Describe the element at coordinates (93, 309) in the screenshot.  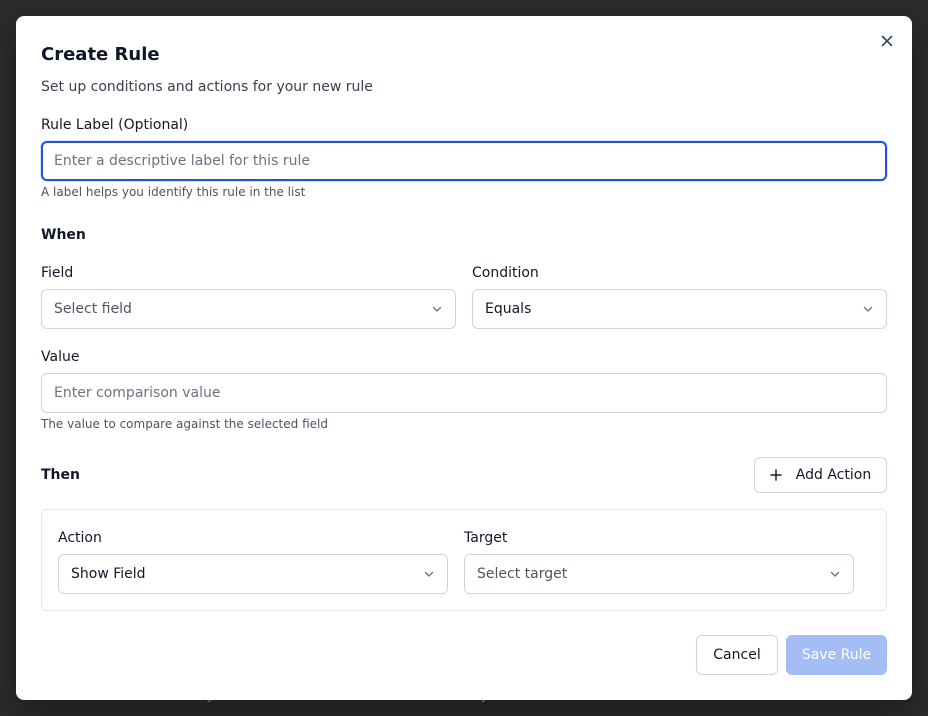
I see `field-select-value: Select field` at that location.